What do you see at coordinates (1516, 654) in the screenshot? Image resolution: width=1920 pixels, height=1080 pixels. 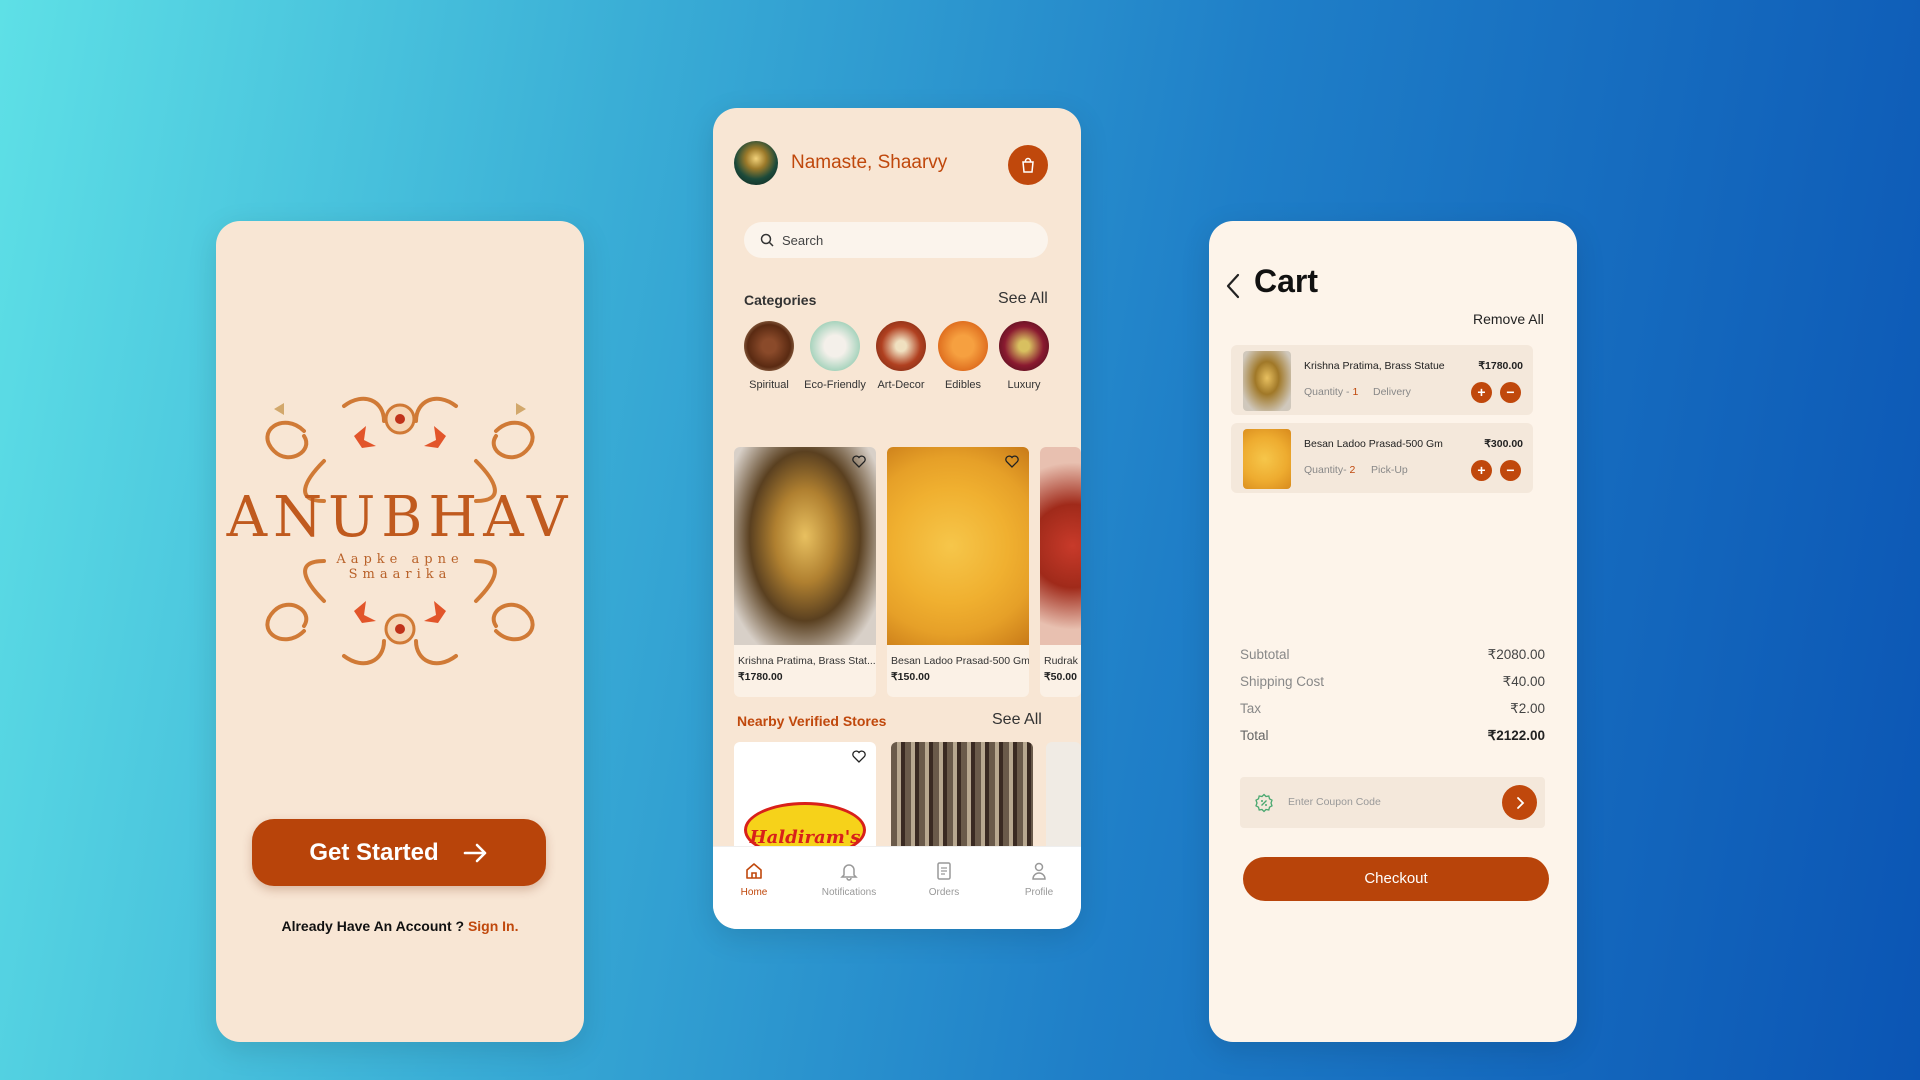 I see `subtotal-value: ₹2080.00` at bounding box center [1516, 654].